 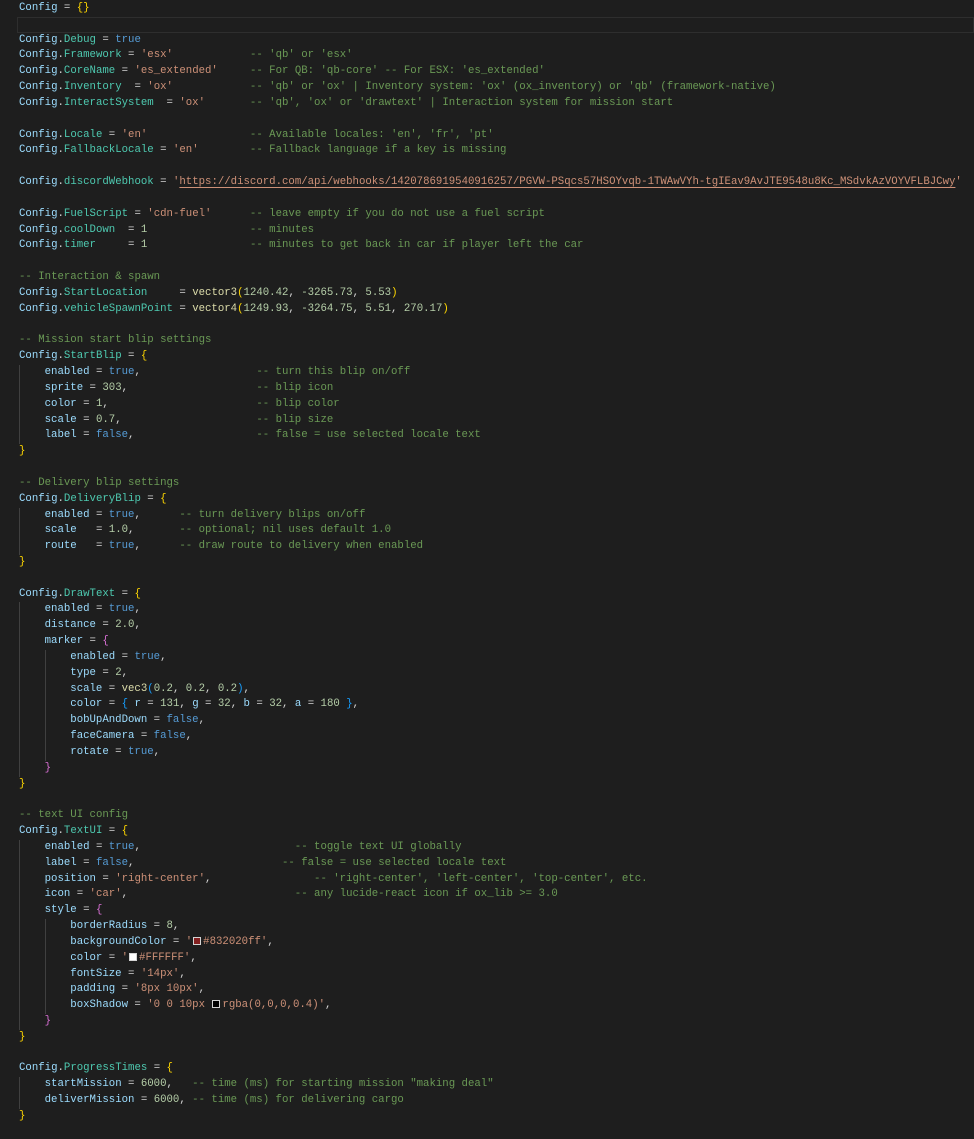 What do you see at coordinates (496, 1006) in the screenshot?
I see `code-line: boxShadow = '0 0 10px rgba(0,0,0,0.4)',` at bounding box center [496, 1006].